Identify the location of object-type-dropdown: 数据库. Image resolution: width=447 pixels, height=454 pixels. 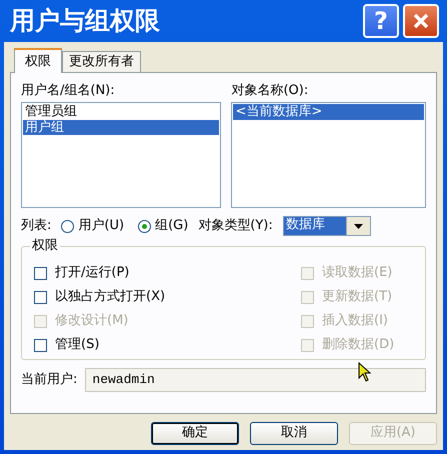
(326, 226).